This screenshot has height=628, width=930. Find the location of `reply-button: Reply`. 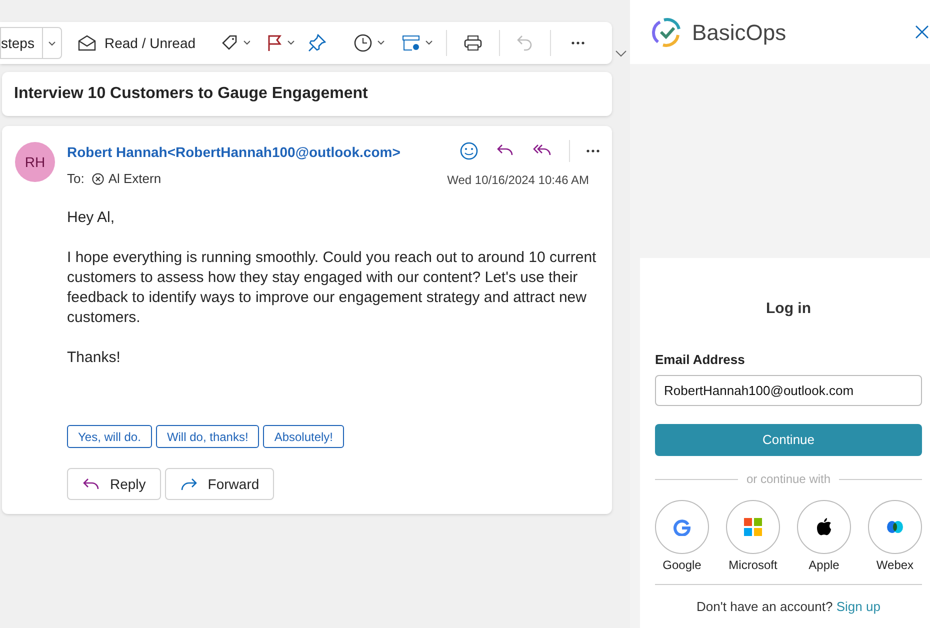

reply-button: Reply is located at coordinates (114, 484).